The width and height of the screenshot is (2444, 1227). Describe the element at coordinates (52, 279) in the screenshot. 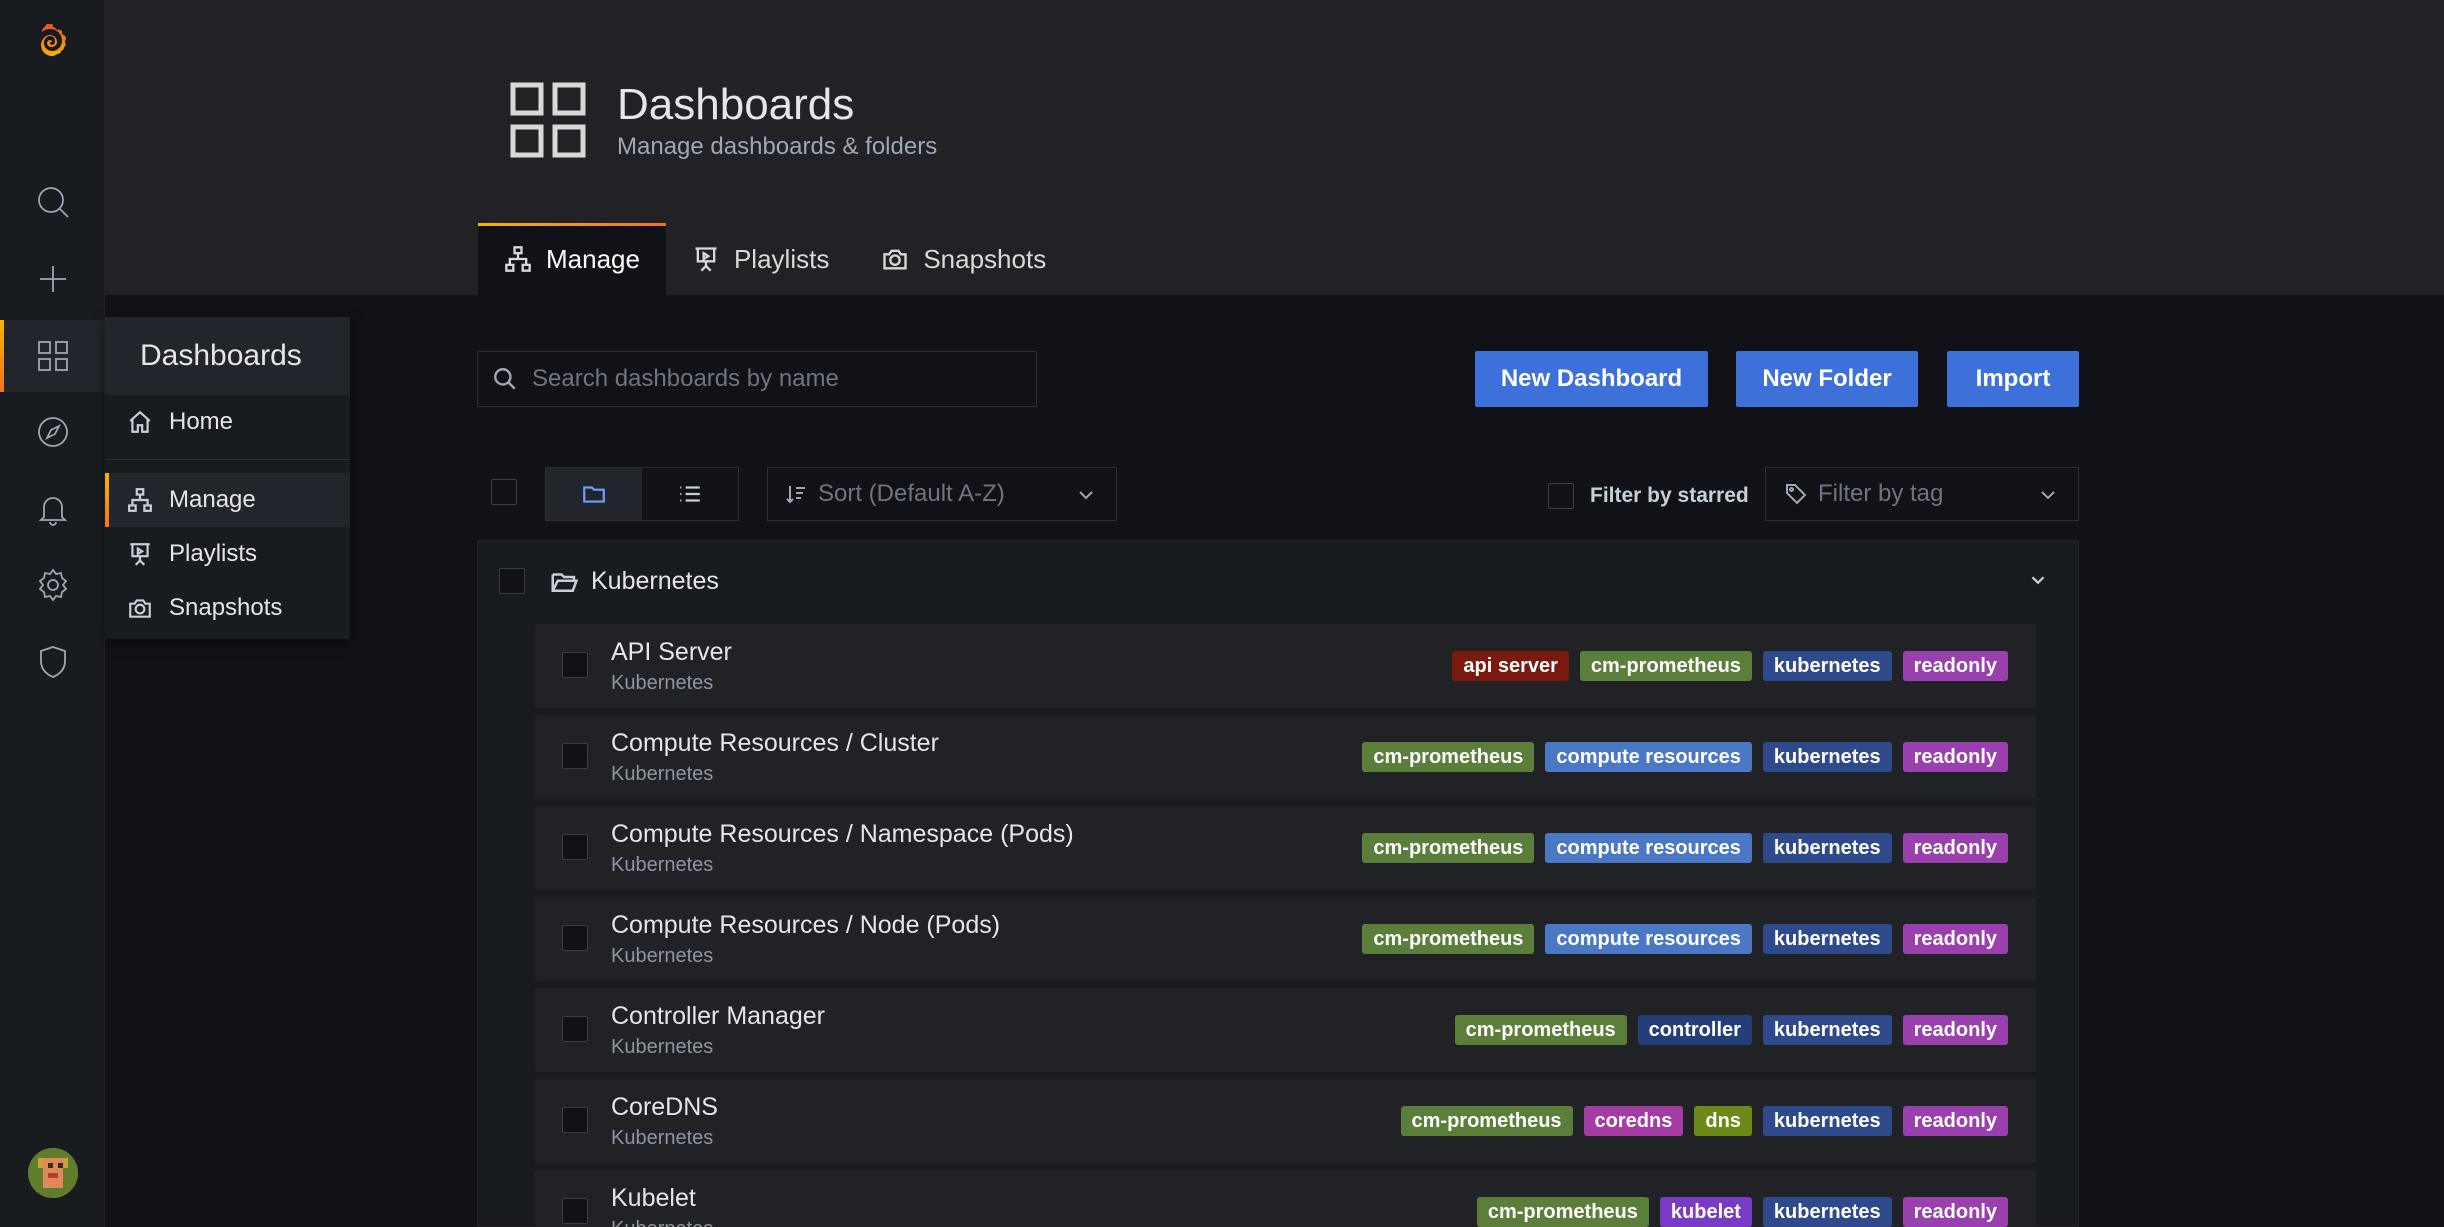

I see `plus-icon` at that location.